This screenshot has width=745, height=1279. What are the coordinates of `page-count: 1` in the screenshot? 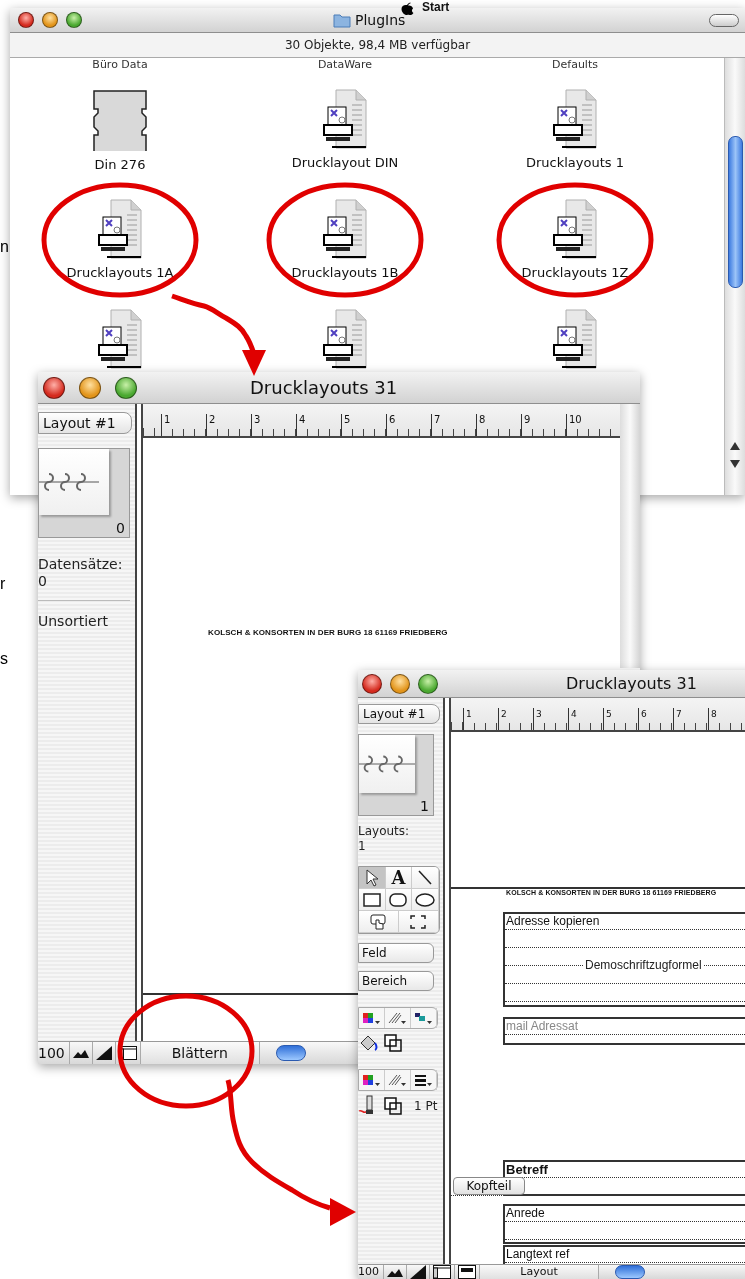 It's located at (424, 806).